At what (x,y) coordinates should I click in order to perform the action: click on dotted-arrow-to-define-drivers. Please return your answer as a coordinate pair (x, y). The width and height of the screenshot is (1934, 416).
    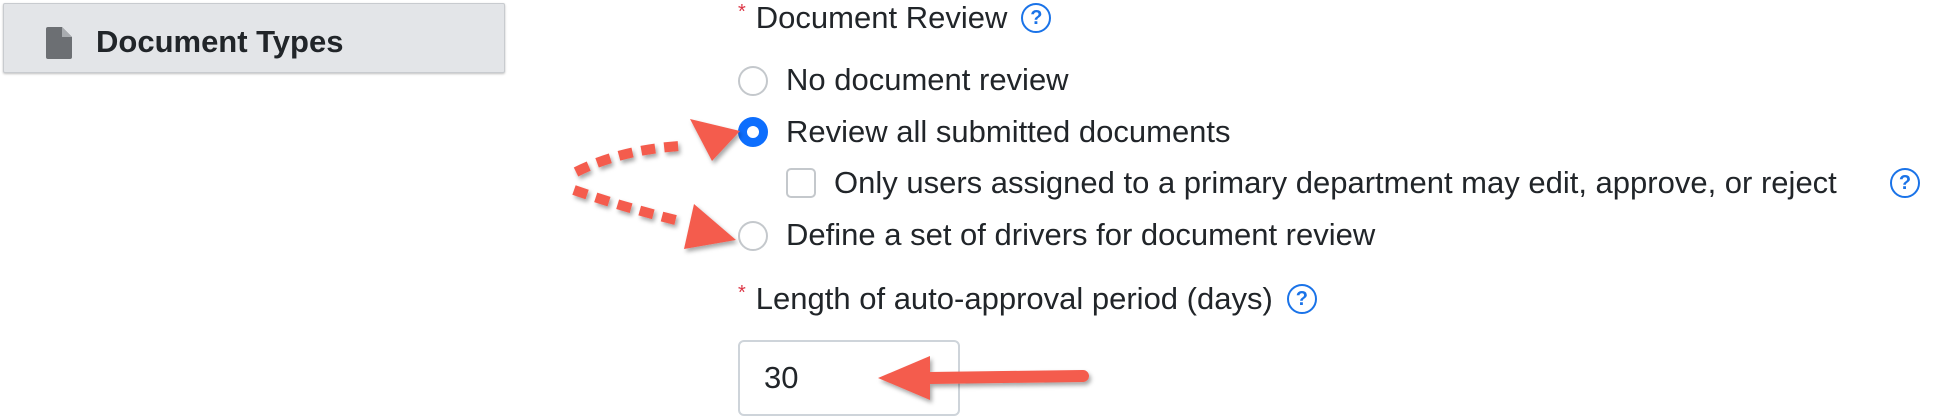
    Looking at the image, I should click on (629, 206).